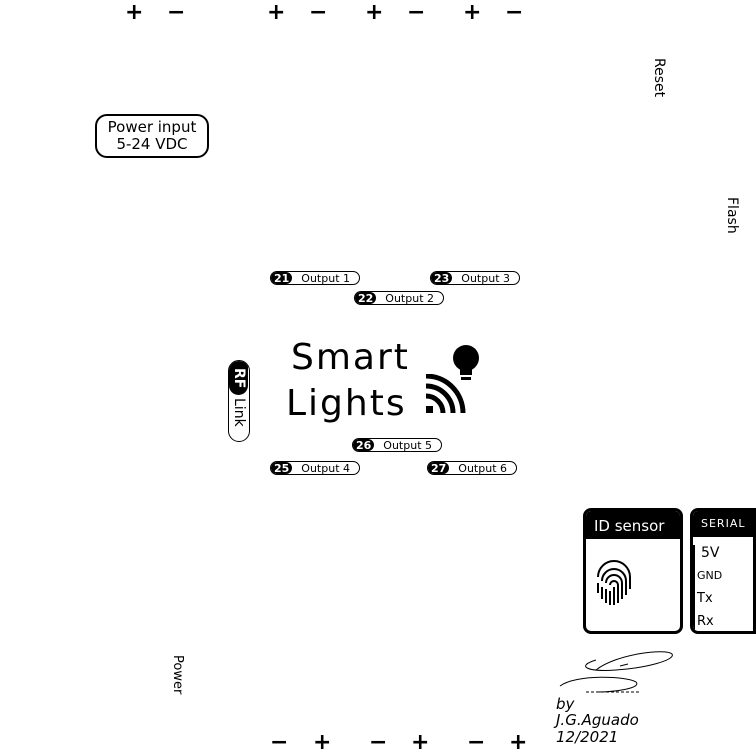  What do you see at coordinates (705, 621) in the screenshot?
I see `serial-pin-rx: Rx` at bounding box center [705, 621].